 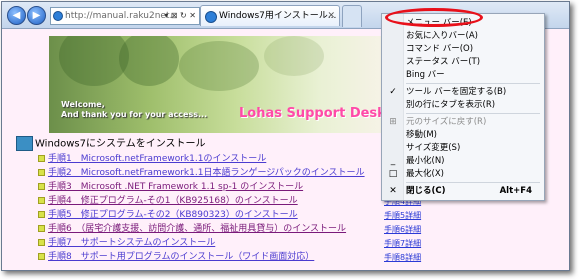 I want to click on highlight-oval, so click(x=434, y=17).